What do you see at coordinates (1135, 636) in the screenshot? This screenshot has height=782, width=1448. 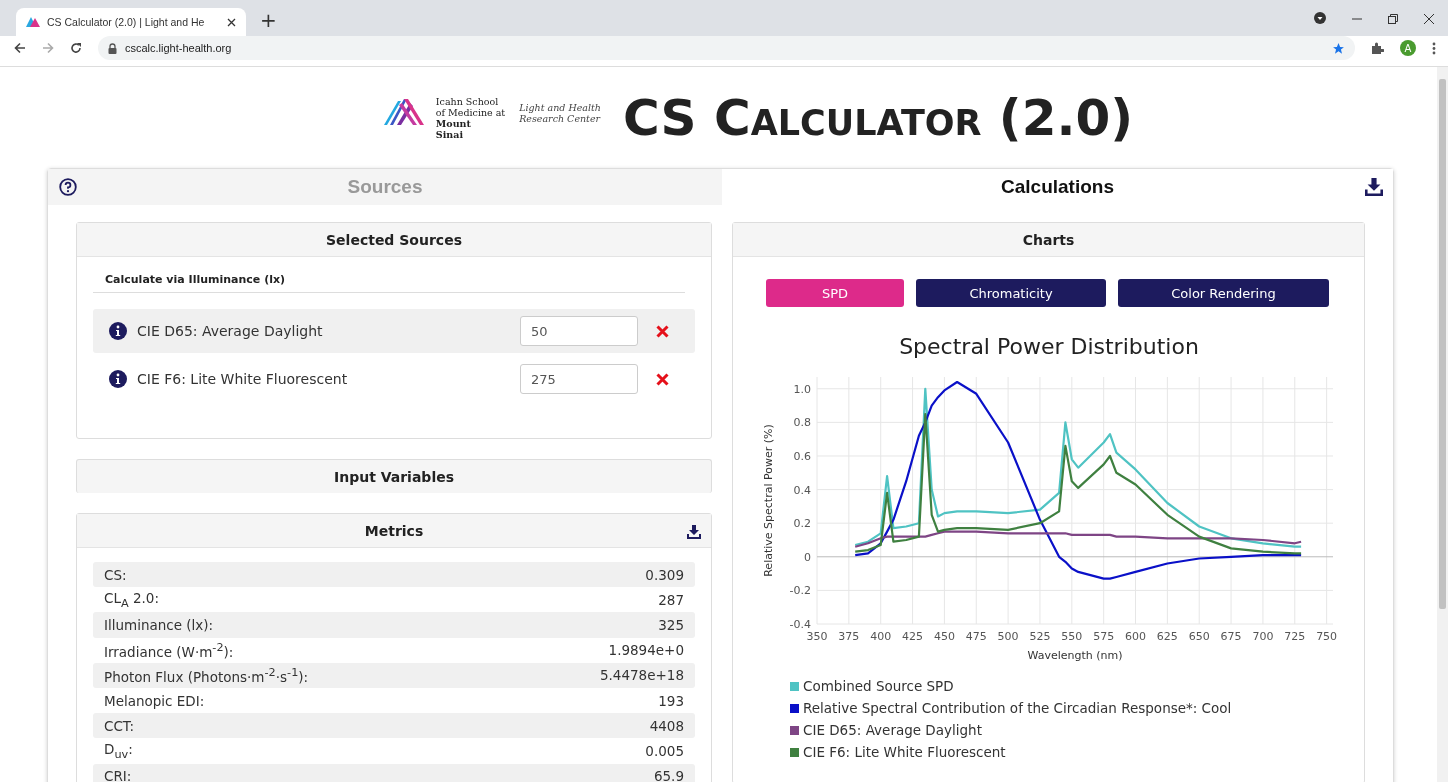 I see `x-tick-label: 600` at bounding box center [1135, 636].